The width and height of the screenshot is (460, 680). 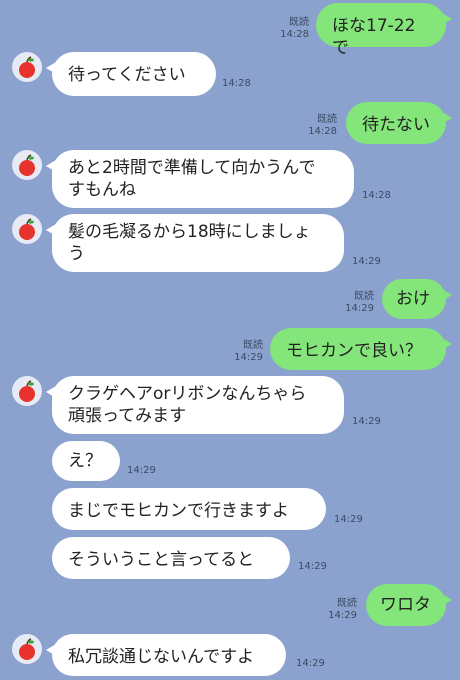 What do you see at coordinates (361, 349) in the screenshot?
I see `message-bubble-outgoing: モヒカンで良い？` at bounding box center [361, 349].